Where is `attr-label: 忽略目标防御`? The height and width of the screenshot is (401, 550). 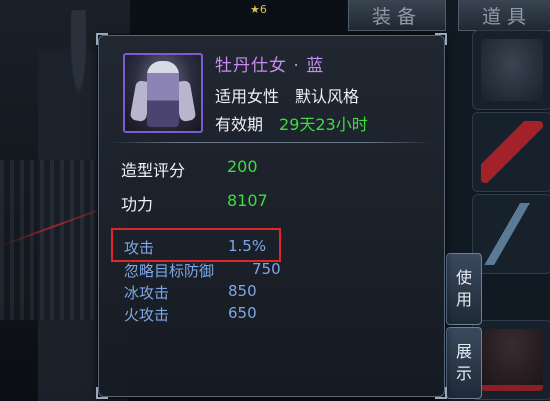
attr-label: 忽略目标防御 is located at coordinates (169, 271).